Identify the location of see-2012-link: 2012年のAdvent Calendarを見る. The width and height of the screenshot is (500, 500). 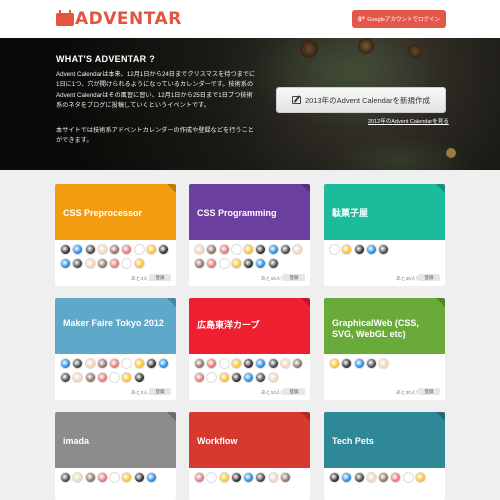
(408, 121).